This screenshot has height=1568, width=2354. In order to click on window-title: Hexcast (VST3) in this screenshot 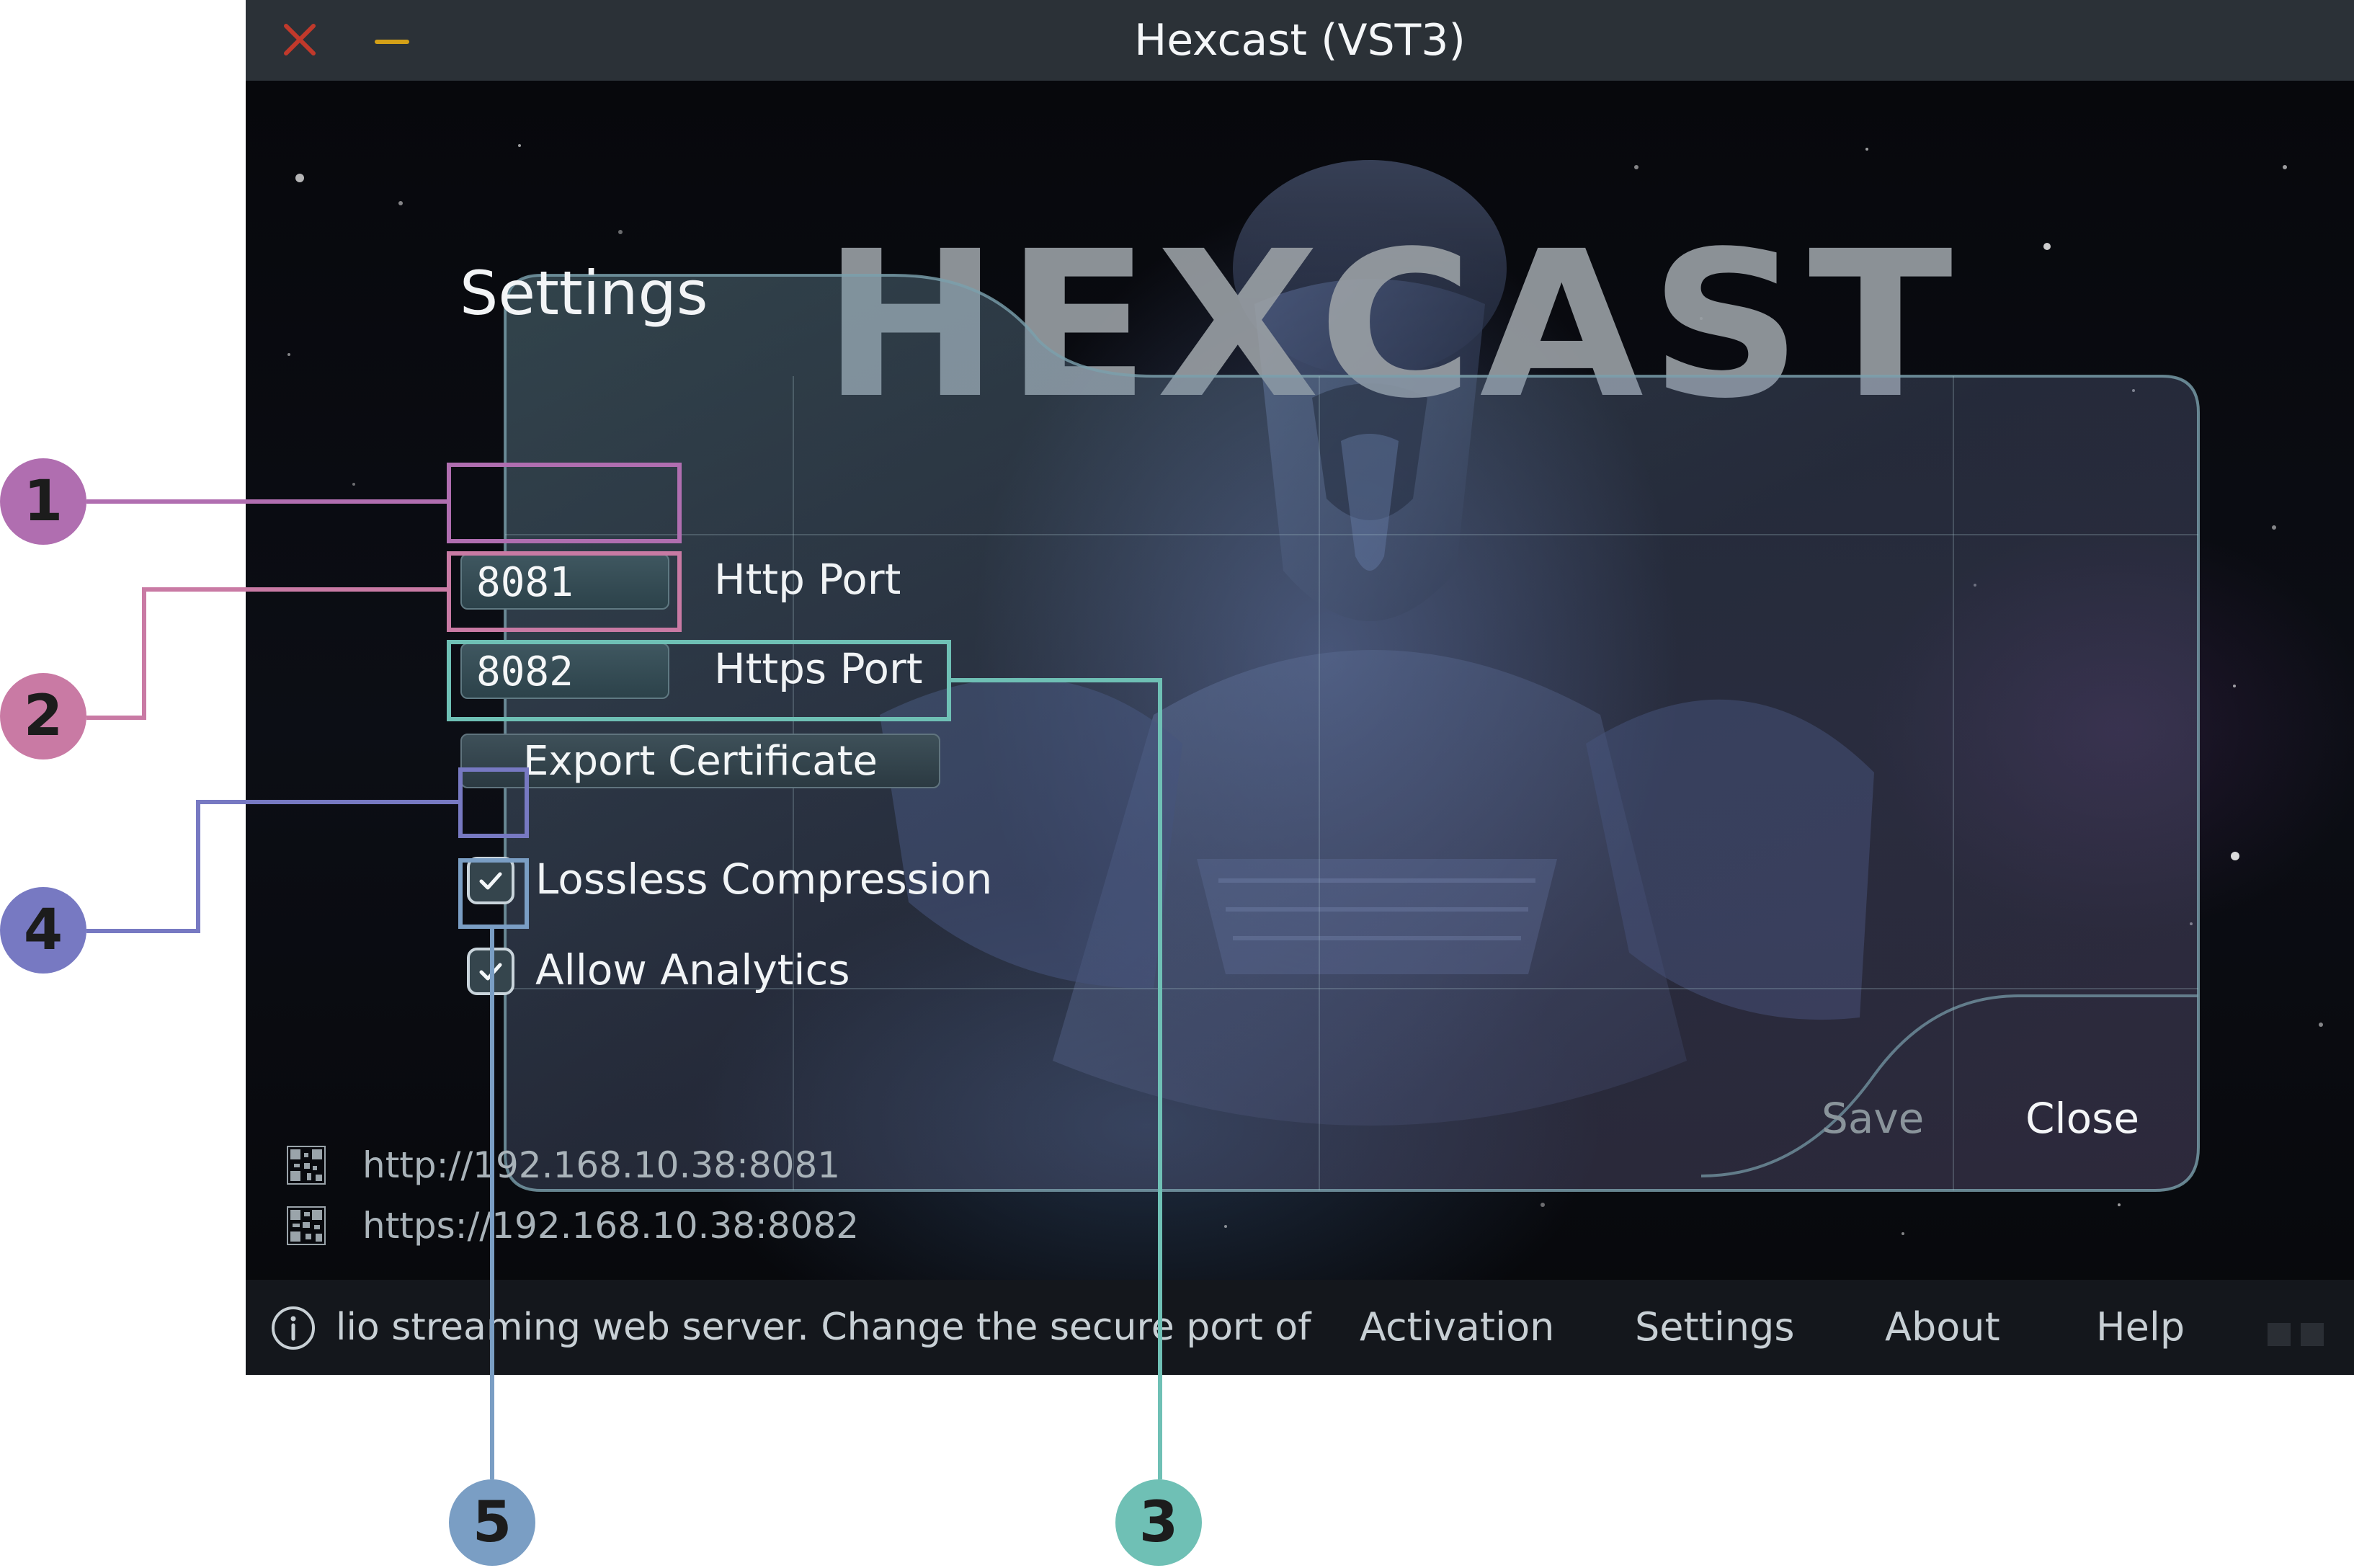, I will do `click(1300, 40)`.